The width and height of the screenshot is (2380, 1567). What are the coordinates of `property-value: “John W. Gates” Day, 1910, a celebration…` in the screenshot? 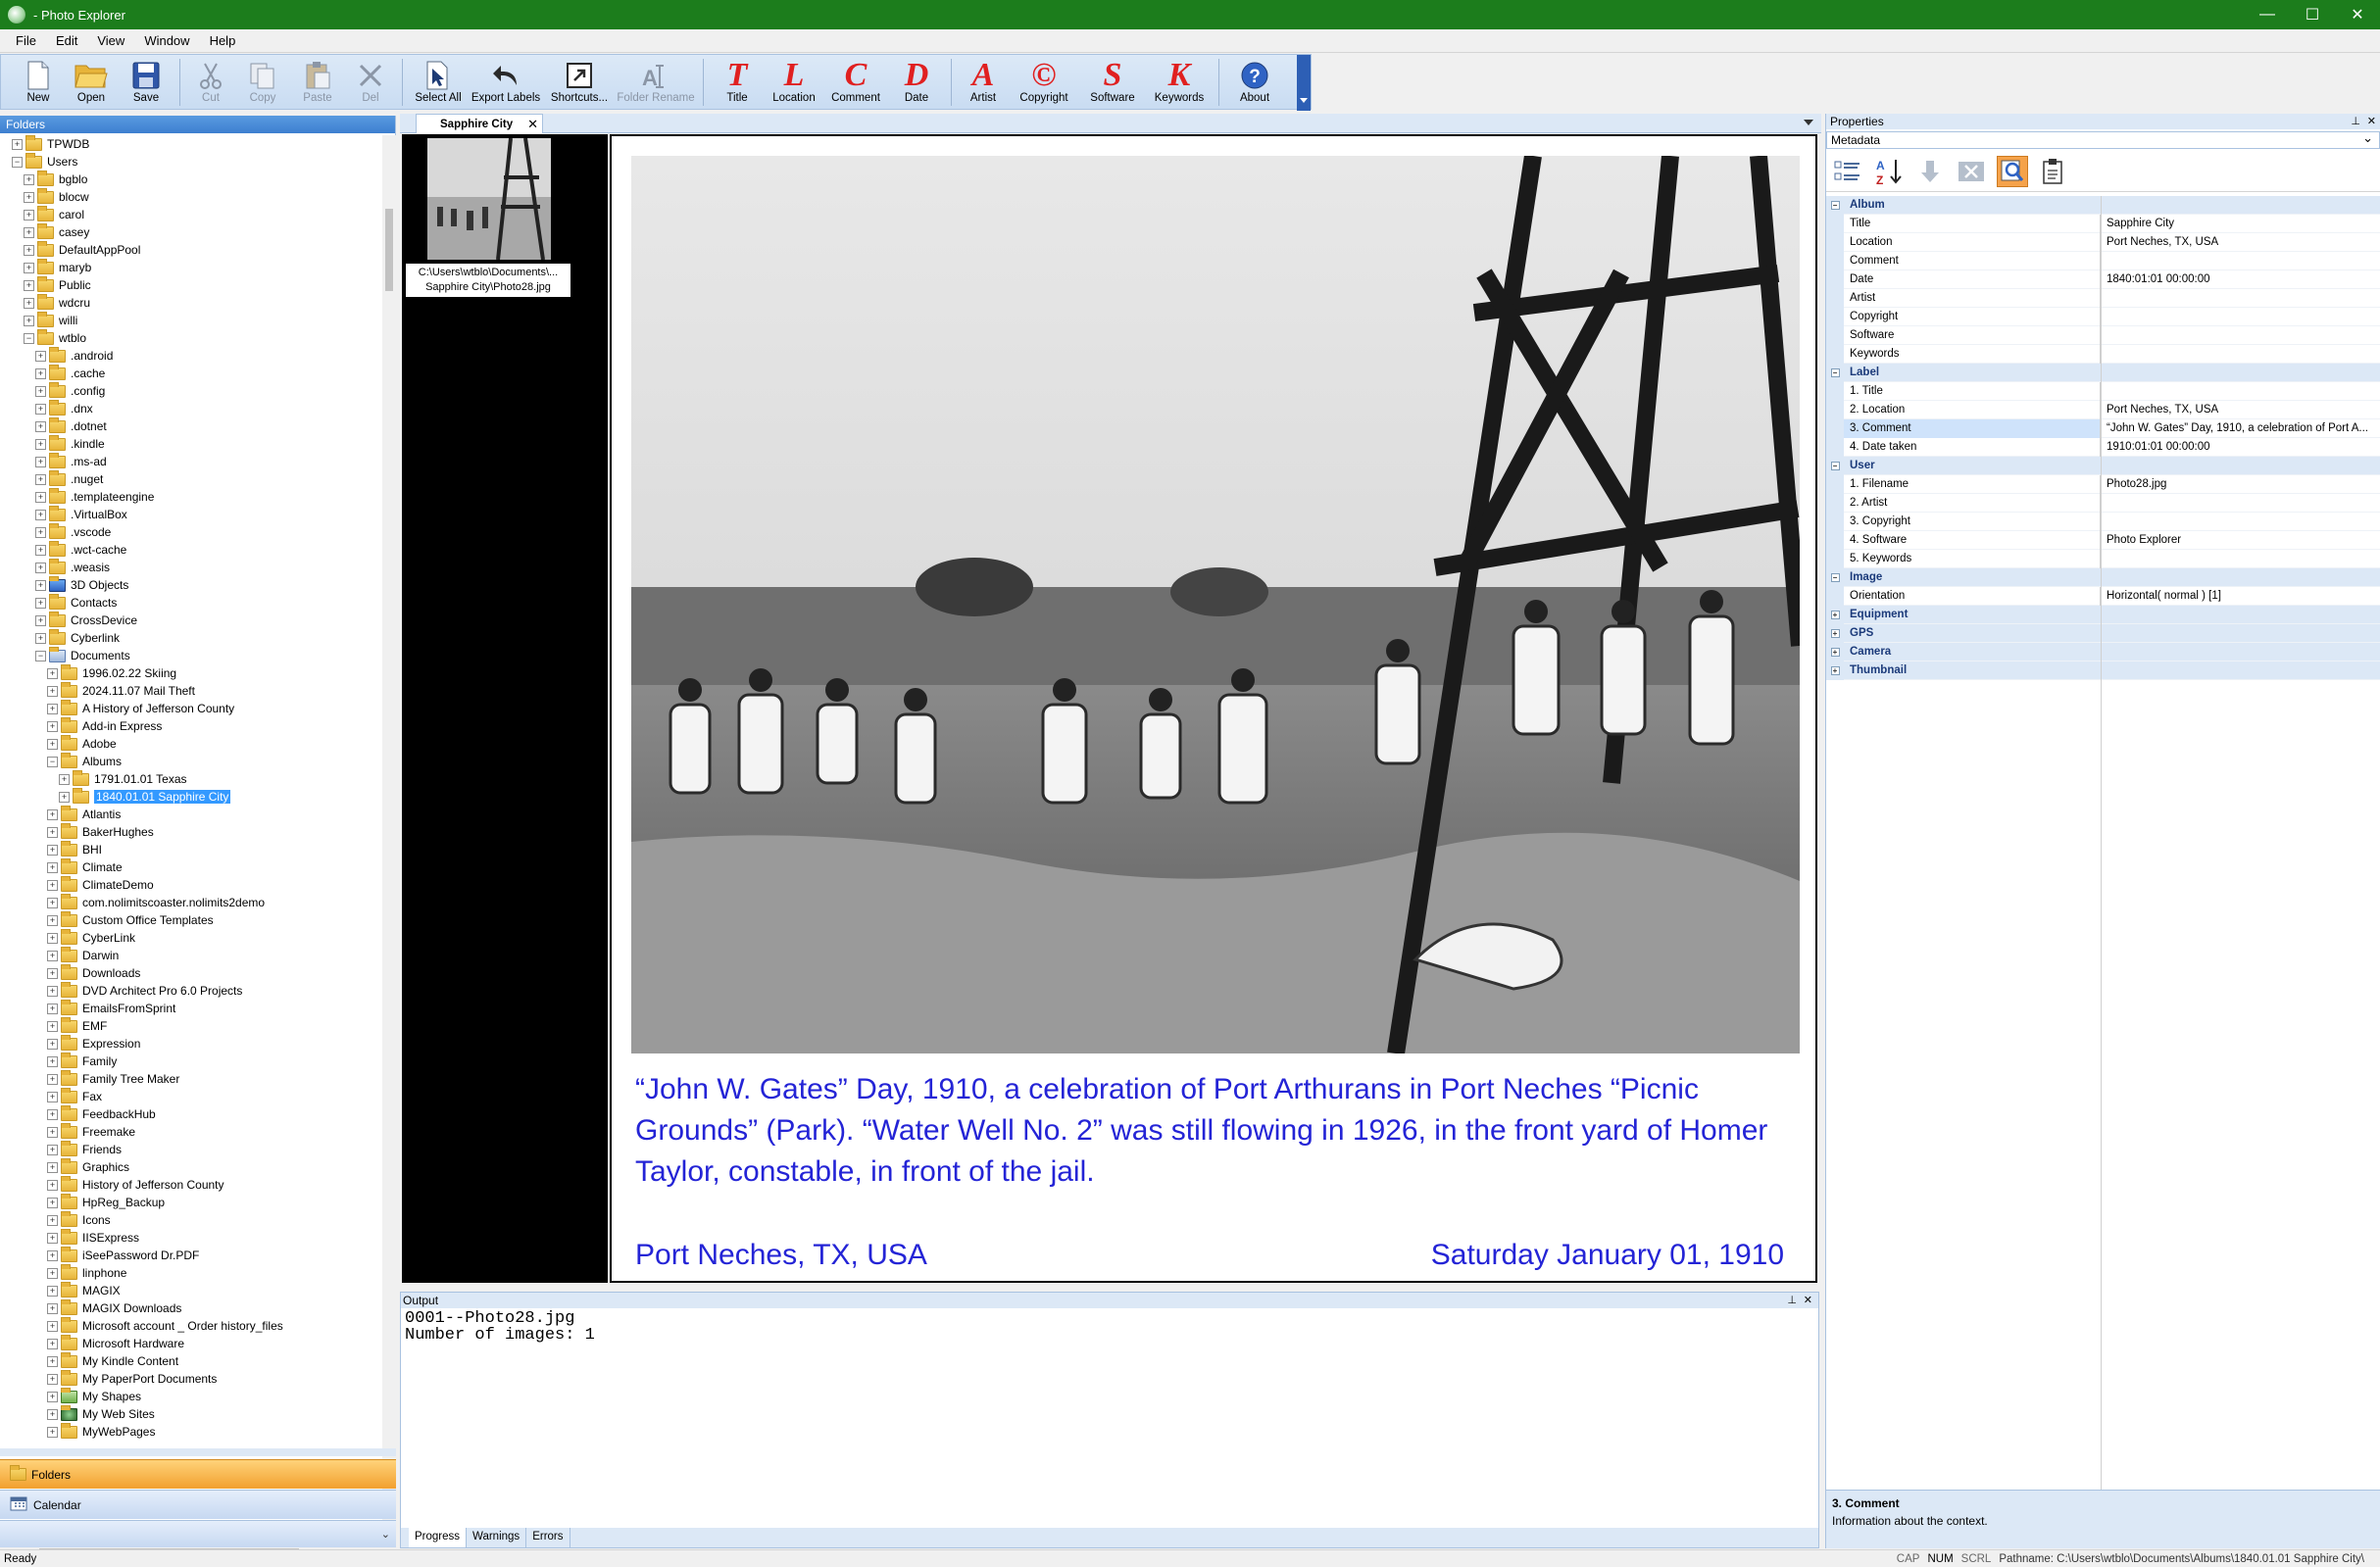 It's located at (2240, 428).